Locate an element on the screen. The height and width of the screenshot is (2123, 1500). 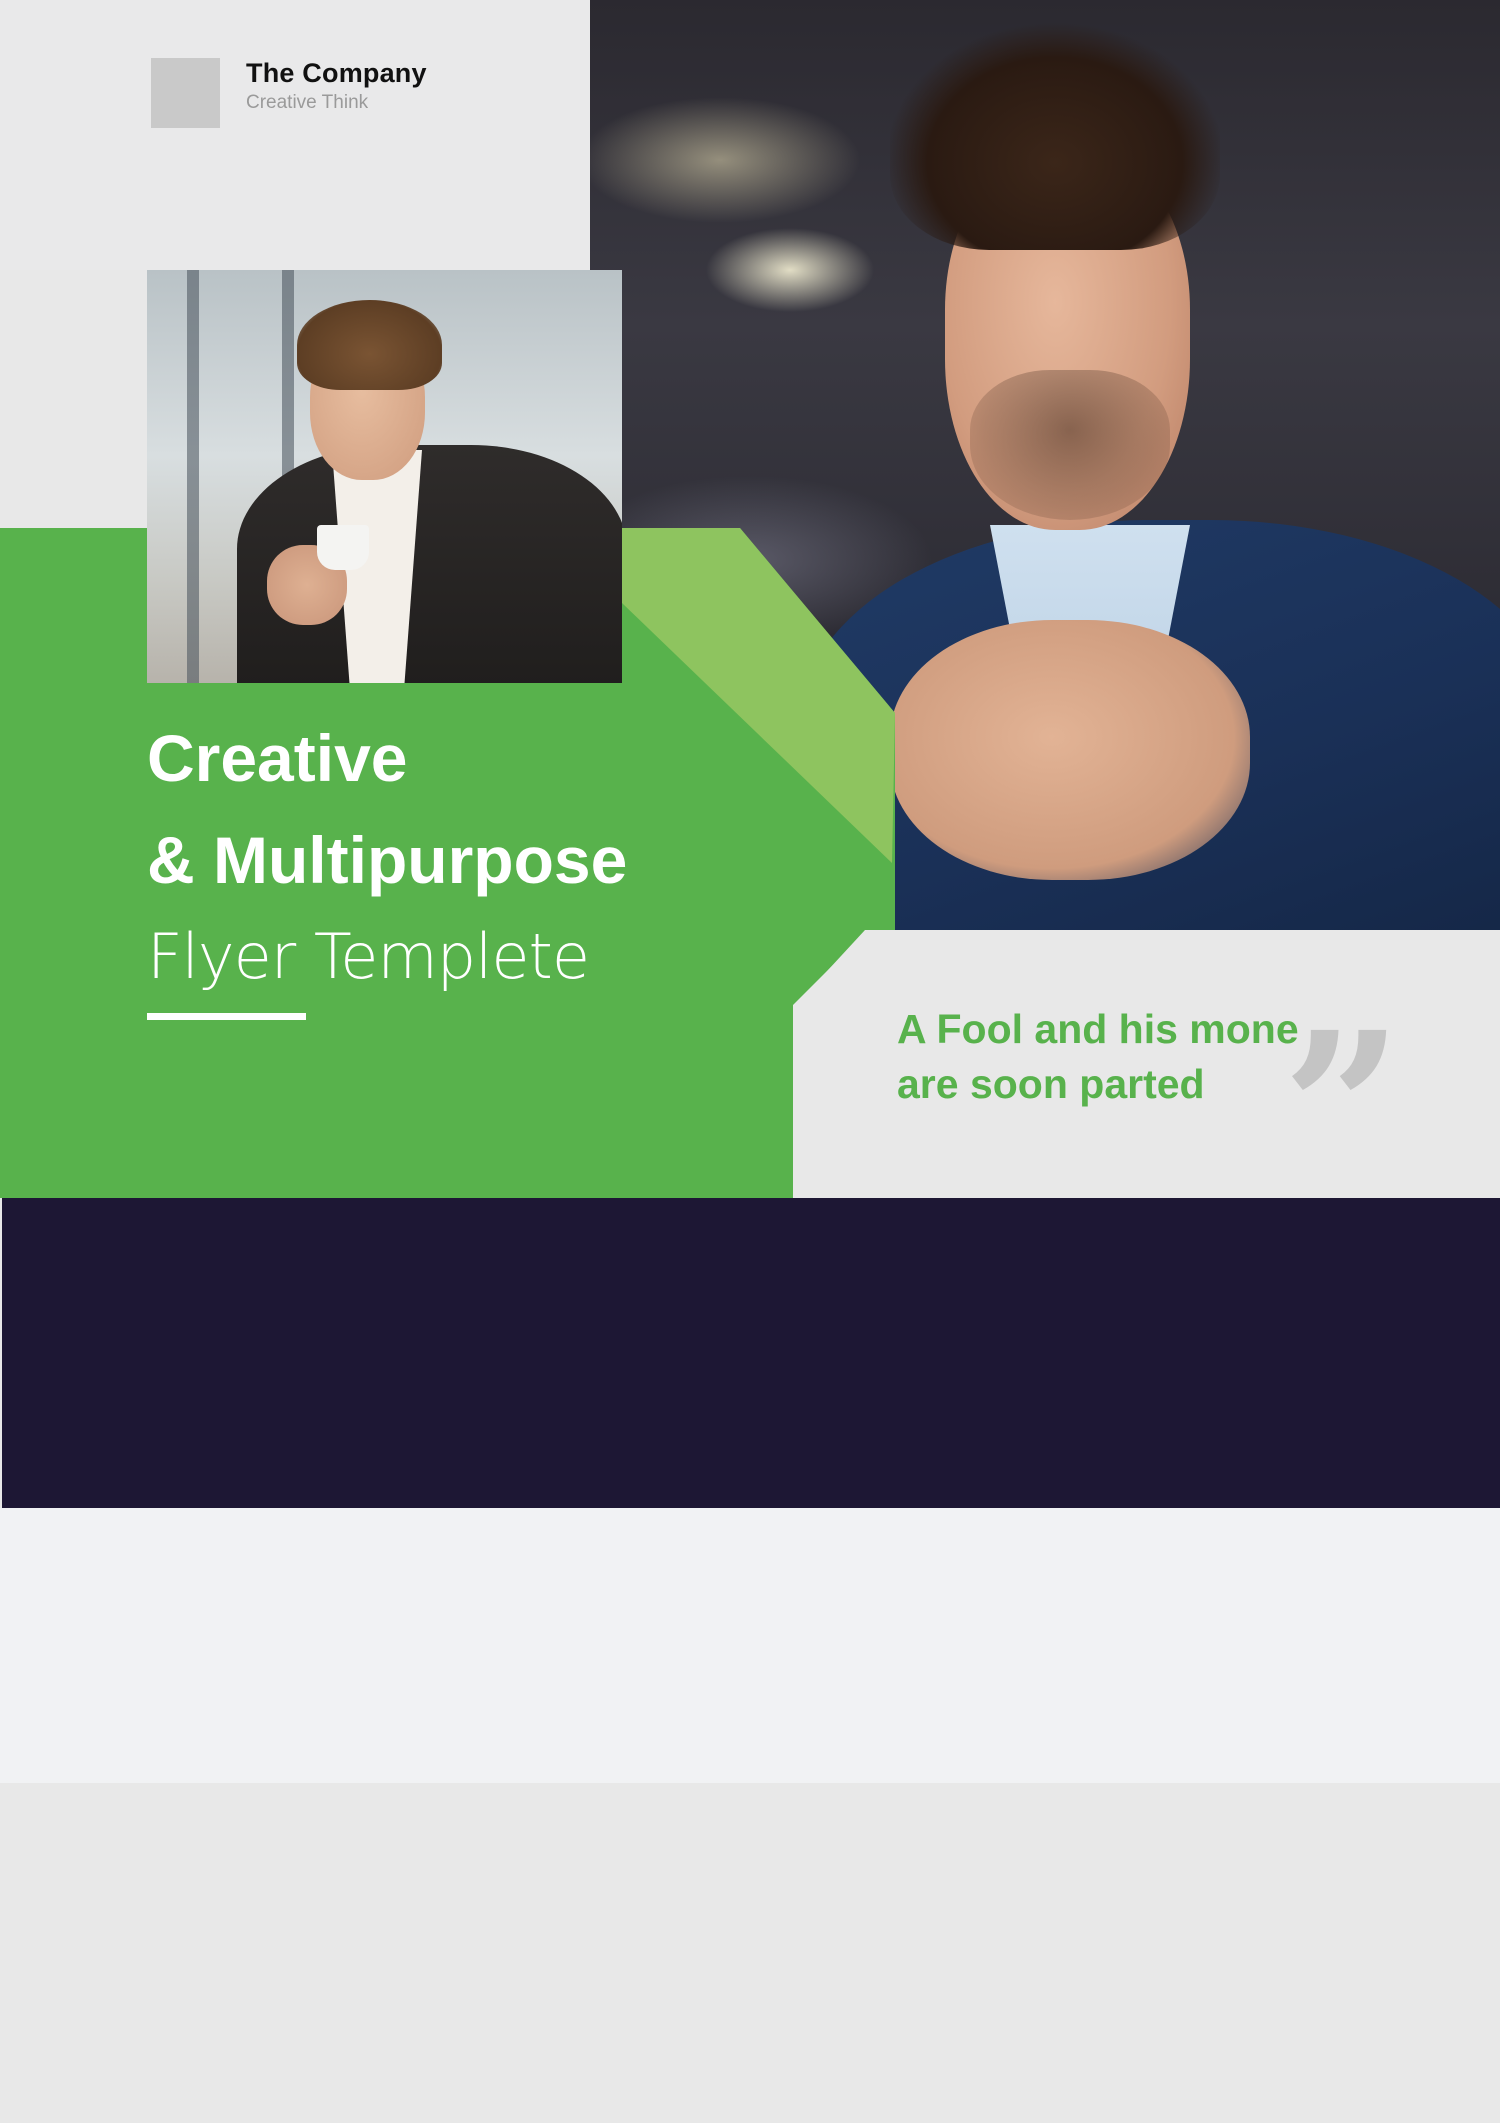
light-band is located at coordinates (750, 1645).